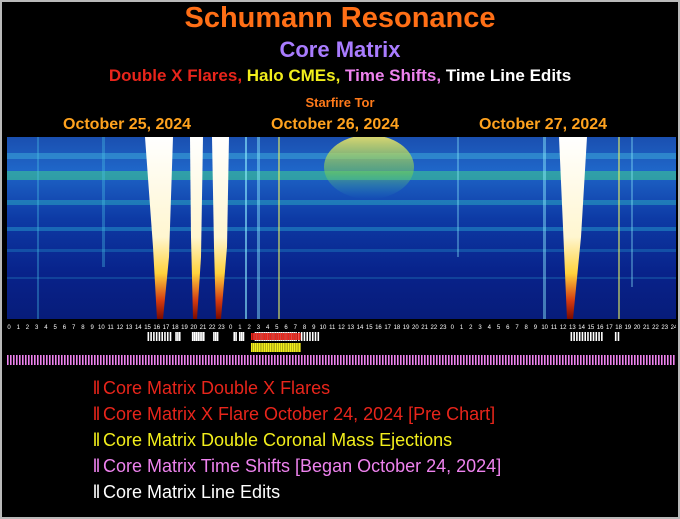  Describe the element at coordinates (96, 388) in the screenshot. I see `key-marker: ll` at that location.